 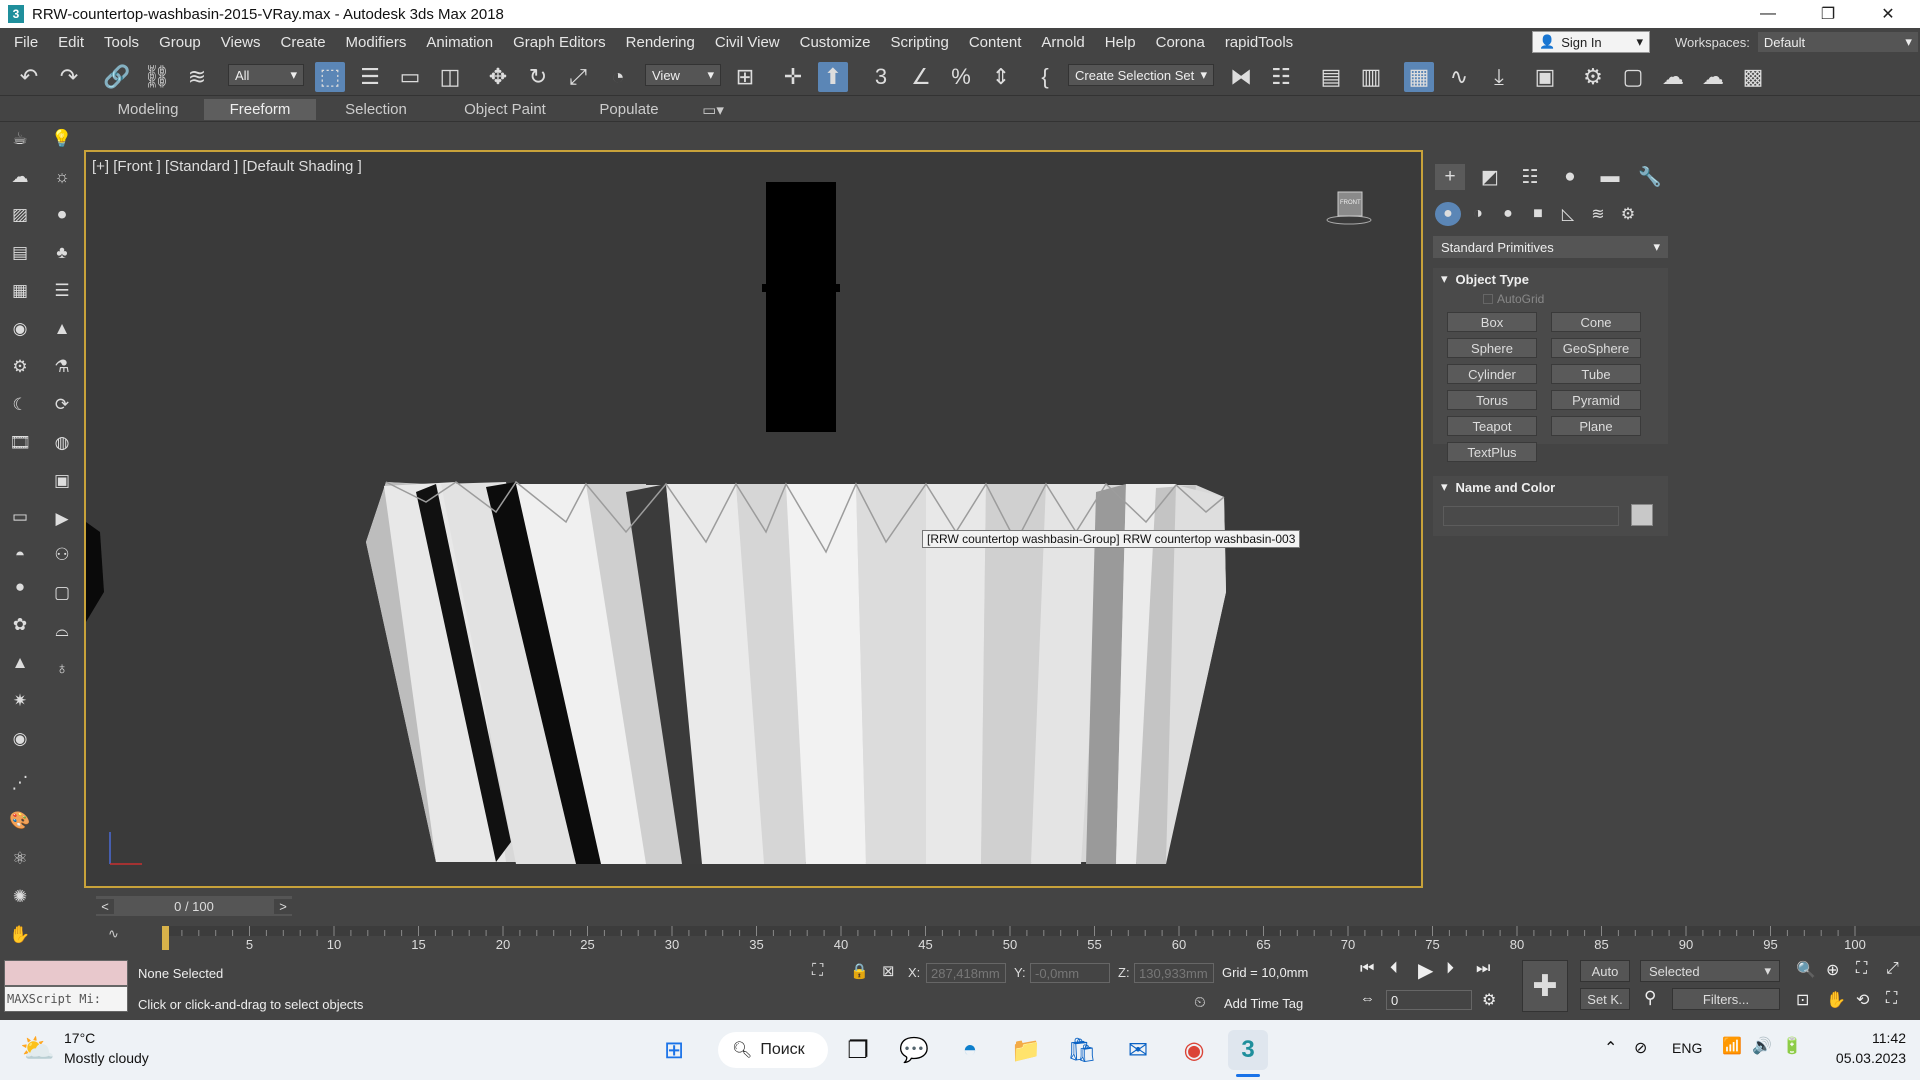 What do you see at coordinates (1371, 77) in the screenshot?
I see `toggle-ribbon-icon: ▥` at bounding box center [1371, 77].